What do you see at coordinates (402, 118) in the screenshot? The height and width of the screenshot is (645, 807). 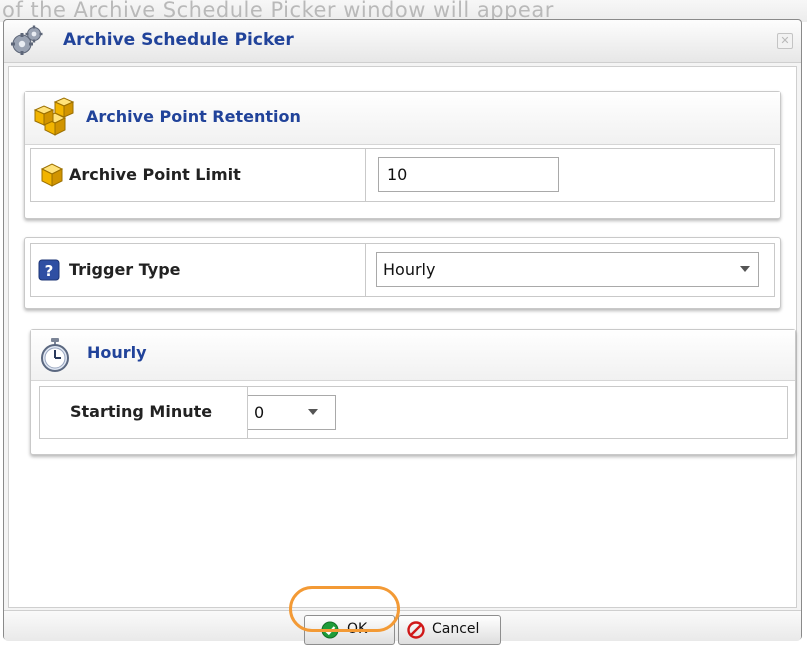 I see `retention-panel-header: Archive Point Retention` at bounding box center [402, 118].